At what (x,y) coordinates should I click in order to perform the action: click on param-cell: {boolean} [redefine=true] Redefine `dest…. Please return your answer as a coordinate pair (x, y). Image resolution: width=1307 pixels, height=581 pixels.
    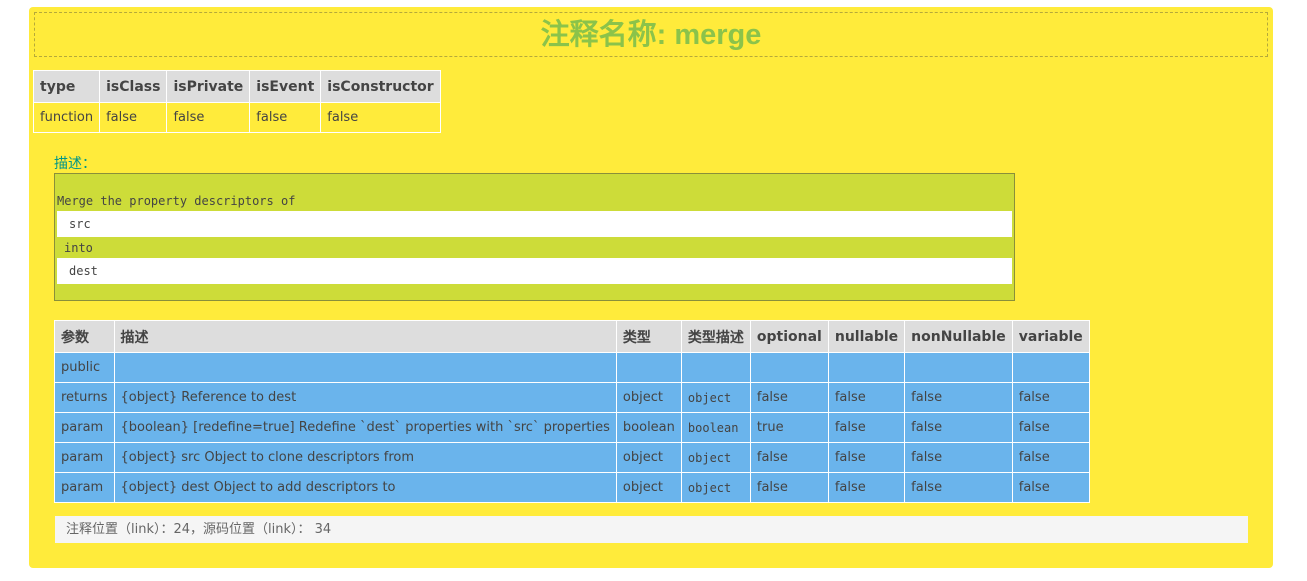
    Looking at the image, I should click on (365, 427).